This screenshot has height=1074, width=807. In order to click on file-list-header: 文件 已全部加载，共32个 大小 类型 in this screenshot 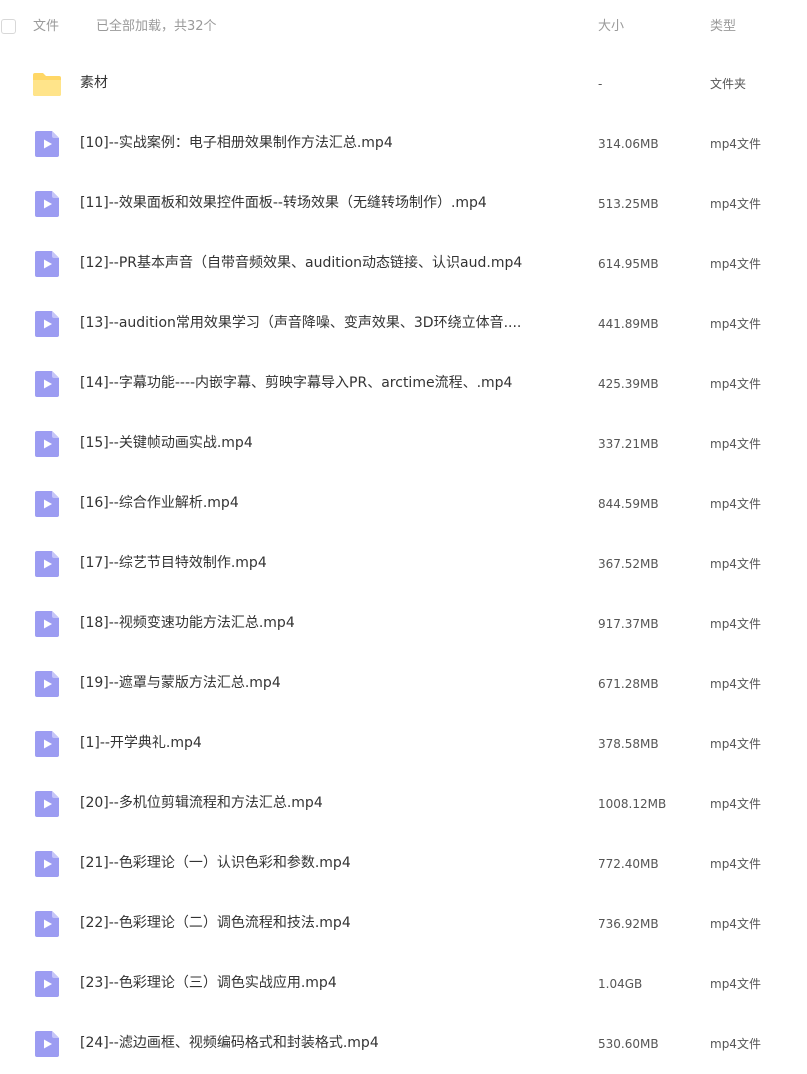, I will do `click(403, 28)`.